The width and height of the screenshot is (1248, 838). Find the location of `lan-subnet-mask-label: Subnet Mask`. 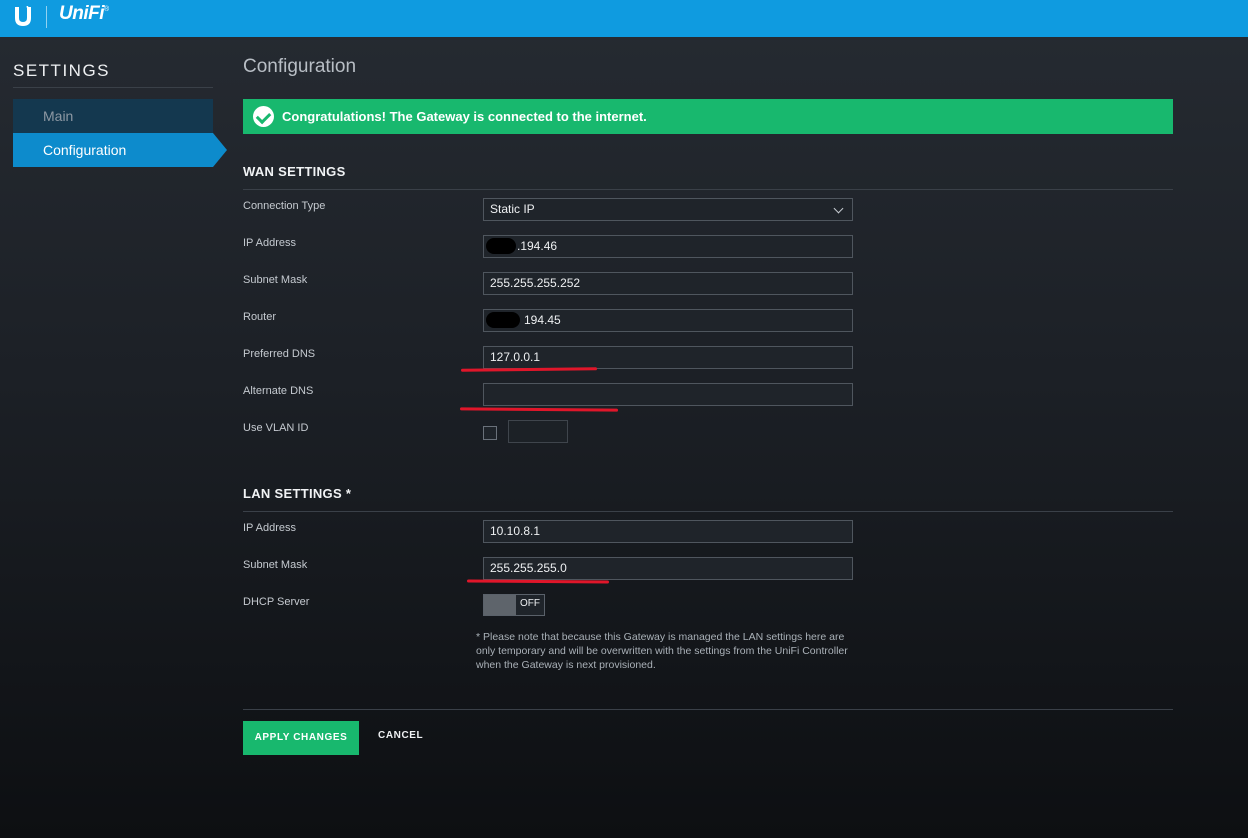

lan-subnet-mask-label: Subnet Mask is located at coordinates (275, 565).